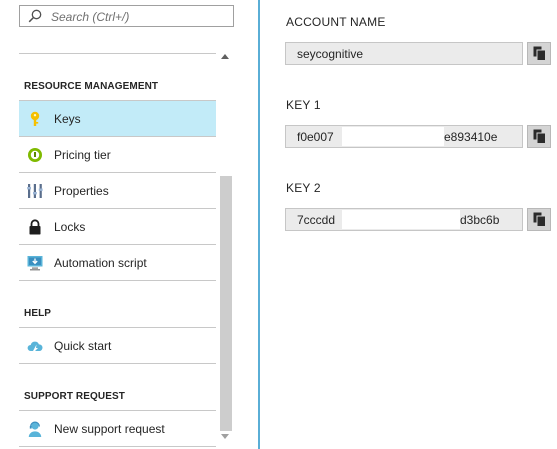 The height and width of the screenshot is (449, 557). I want to click on key2-value-end: d3bc6b, so click(480, 220).